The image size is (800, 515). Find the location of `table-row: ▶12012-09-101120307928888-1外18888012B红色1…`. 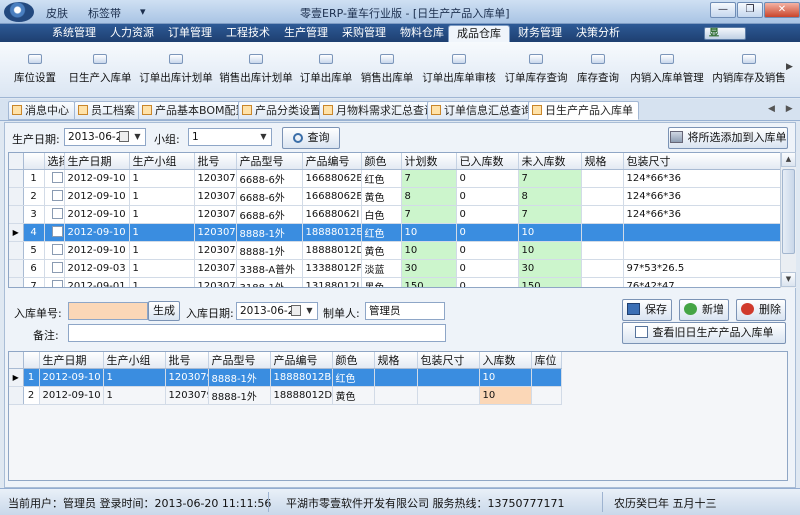

table-row: ▶12012-09-101120307928888-1外18888012B红色1… is located at coordinates (285, 377).